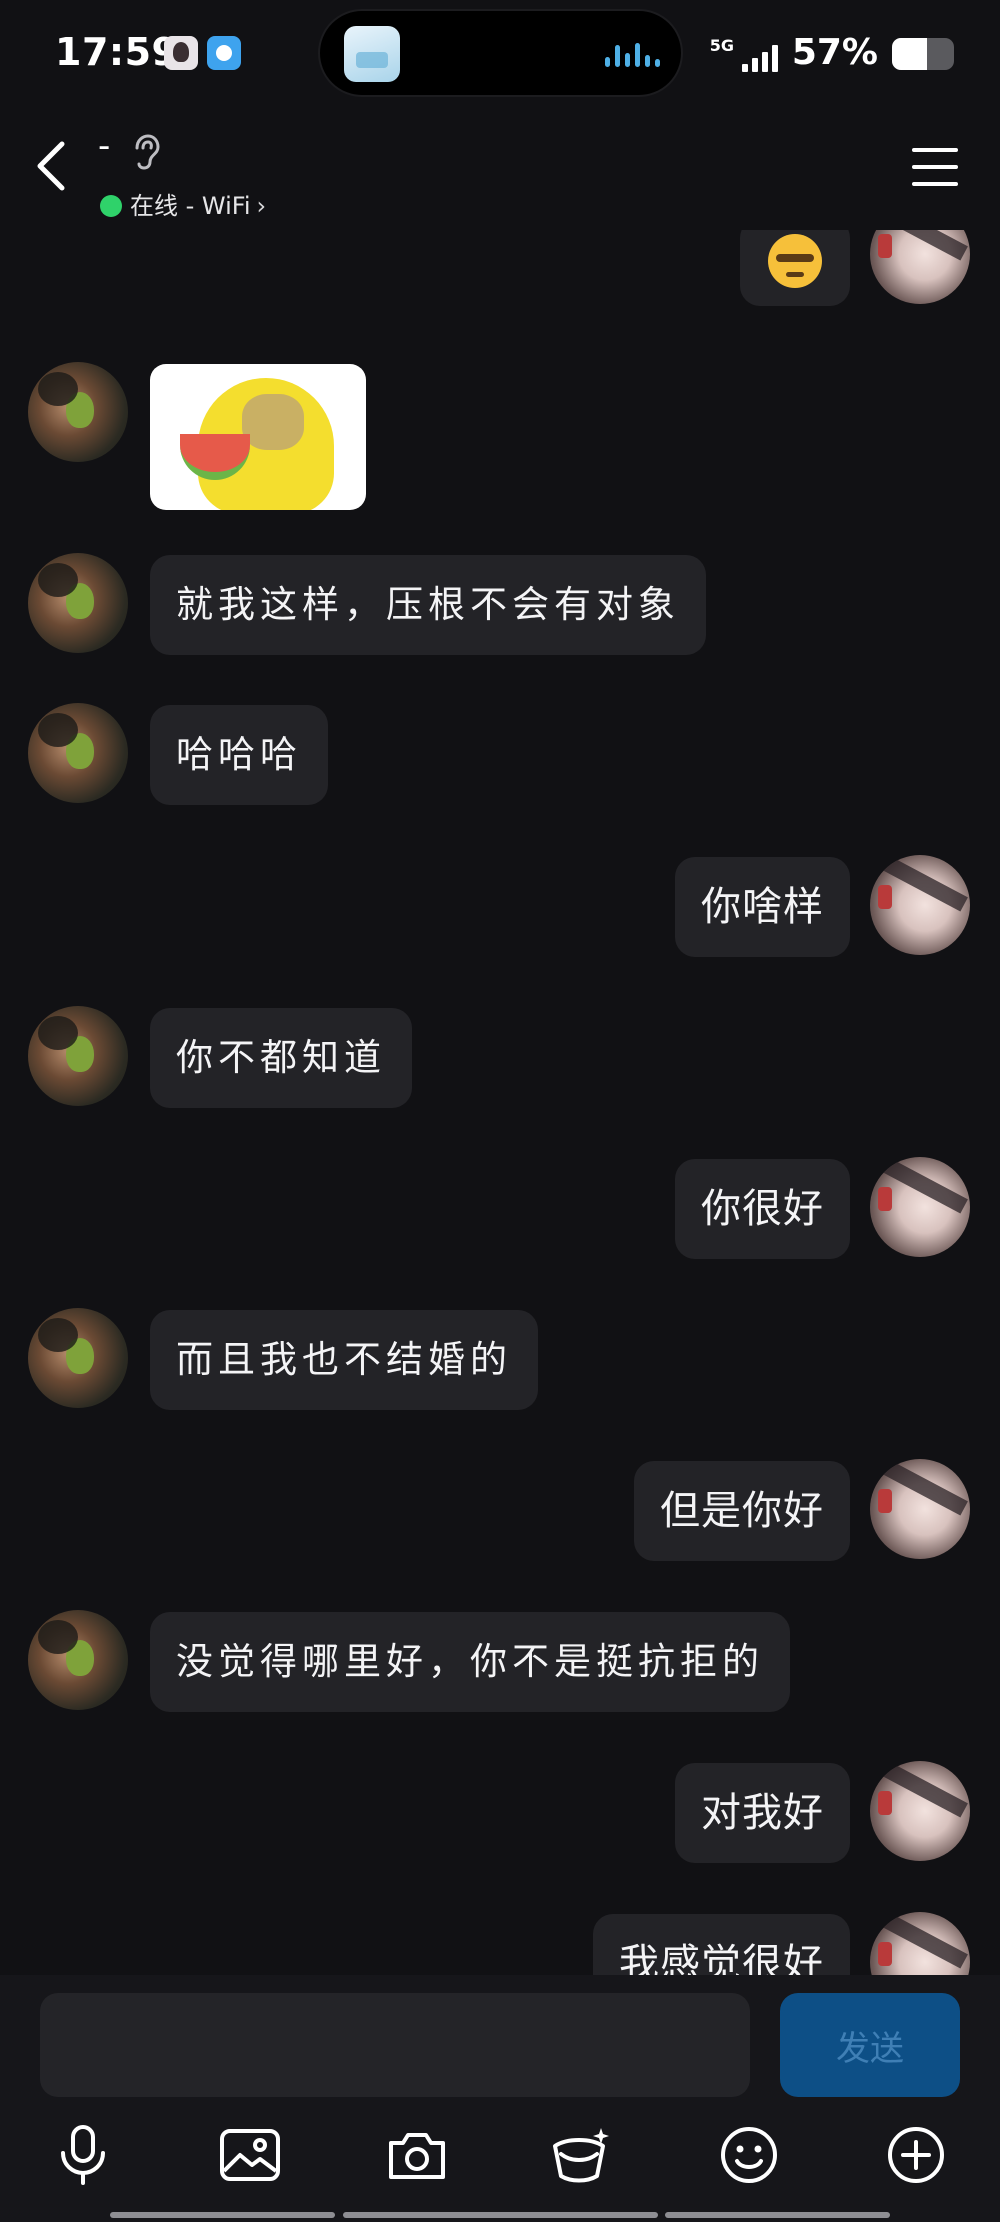 Image resolution: width=1000 pixels, height=2222 pixels. What do you see at coordinates (258, 437) in the screenshot?
I see `yellow-meme-sticker-icon` at bounding box center [258, 437].